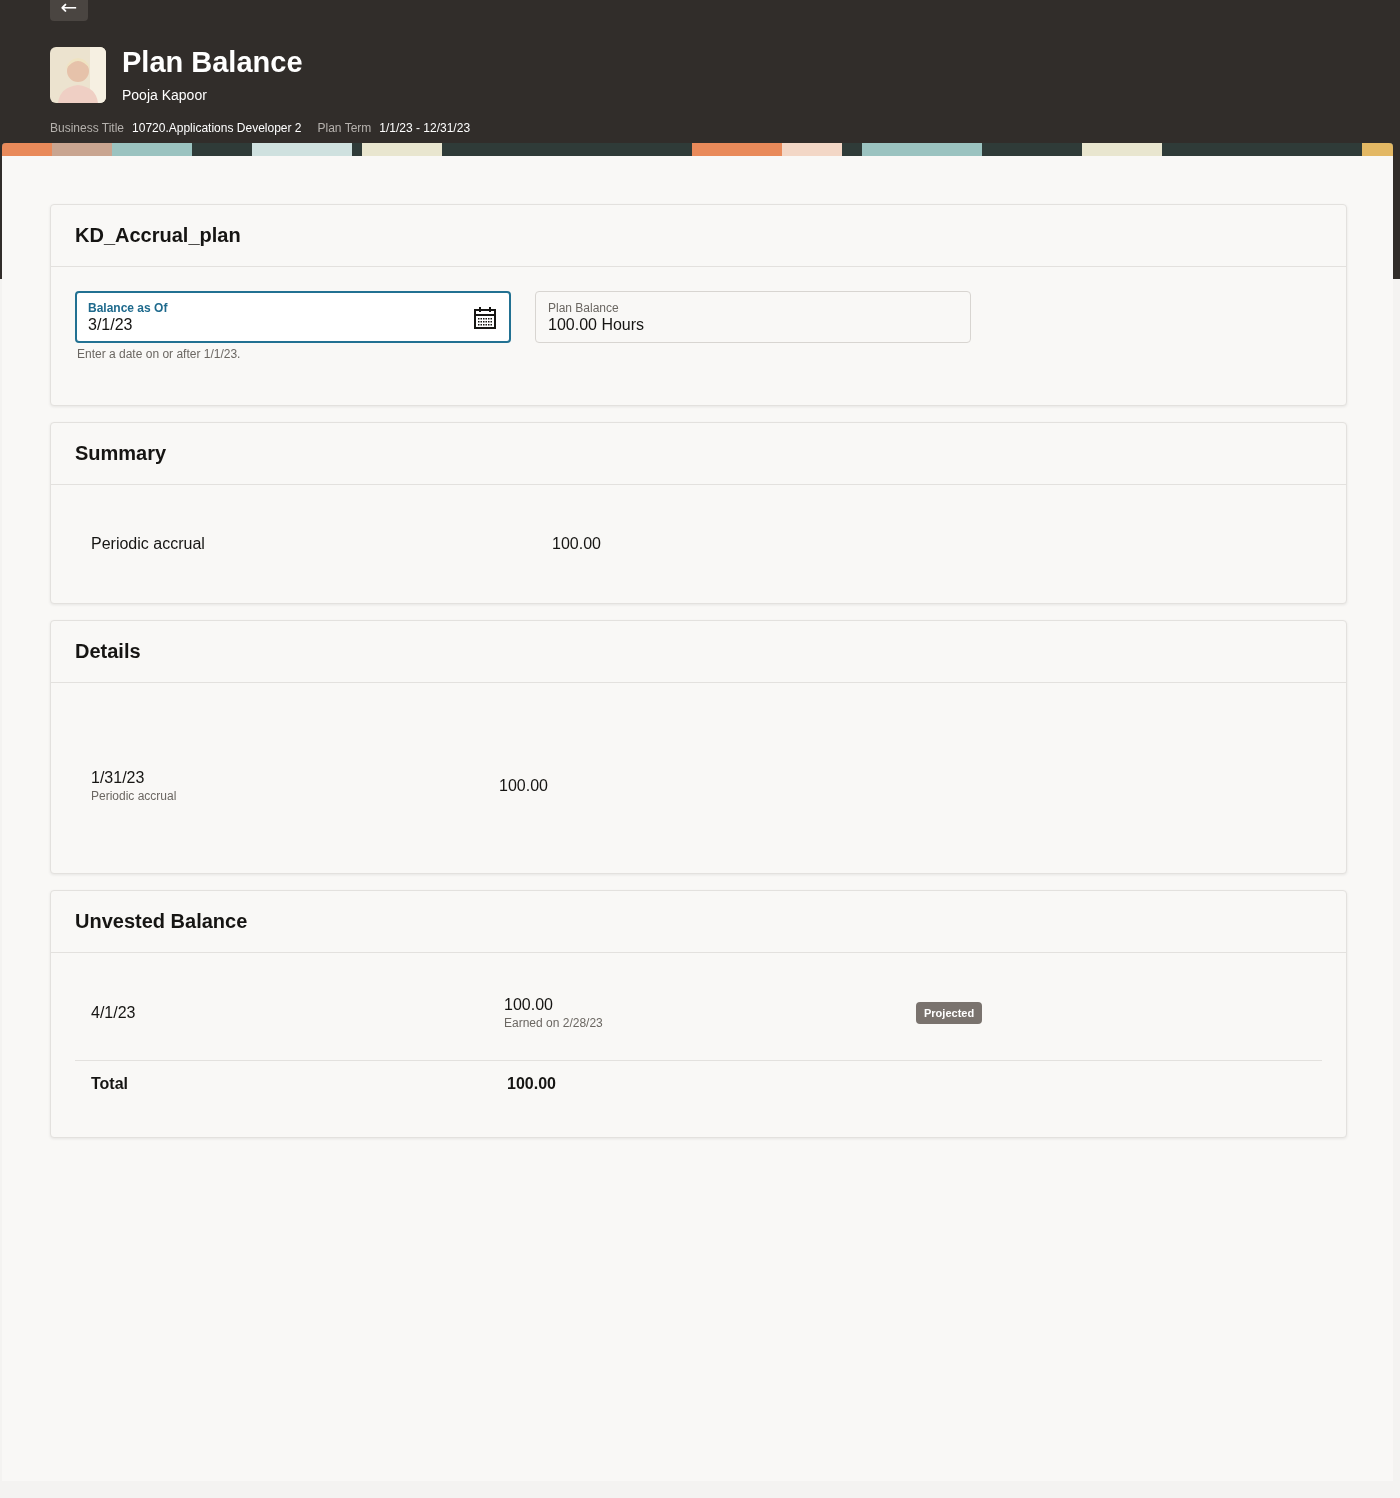  Describe the element at coordinates (159, 354) in the screenshot. I see `field-hint: Enter a date on or after 1/1/23.` at that location.